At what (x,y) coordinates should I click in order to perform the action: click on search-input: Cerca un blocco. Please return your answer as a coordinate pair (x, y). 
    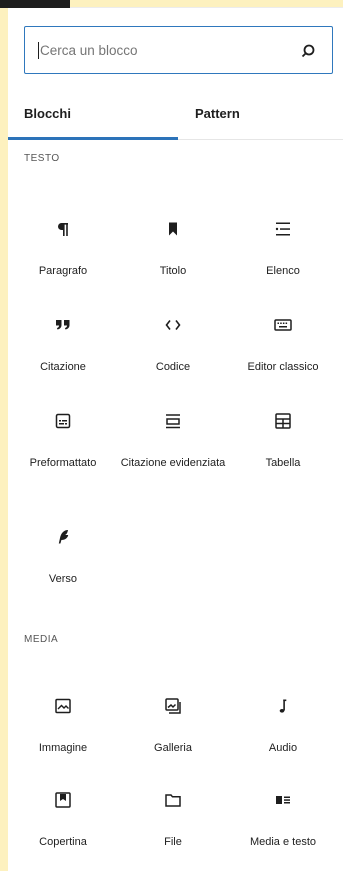
    Looking at the image, I should click on (178, 50).